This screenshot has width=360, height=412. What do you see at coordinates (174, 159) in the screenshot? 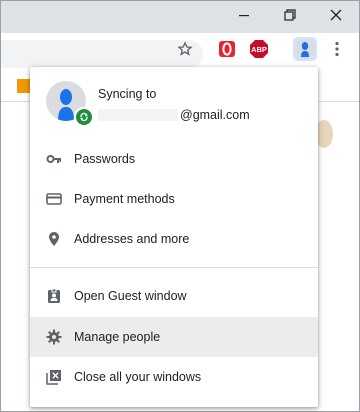
I see `menu-item-passwords: Passwords` at bounding box center [174, 159].